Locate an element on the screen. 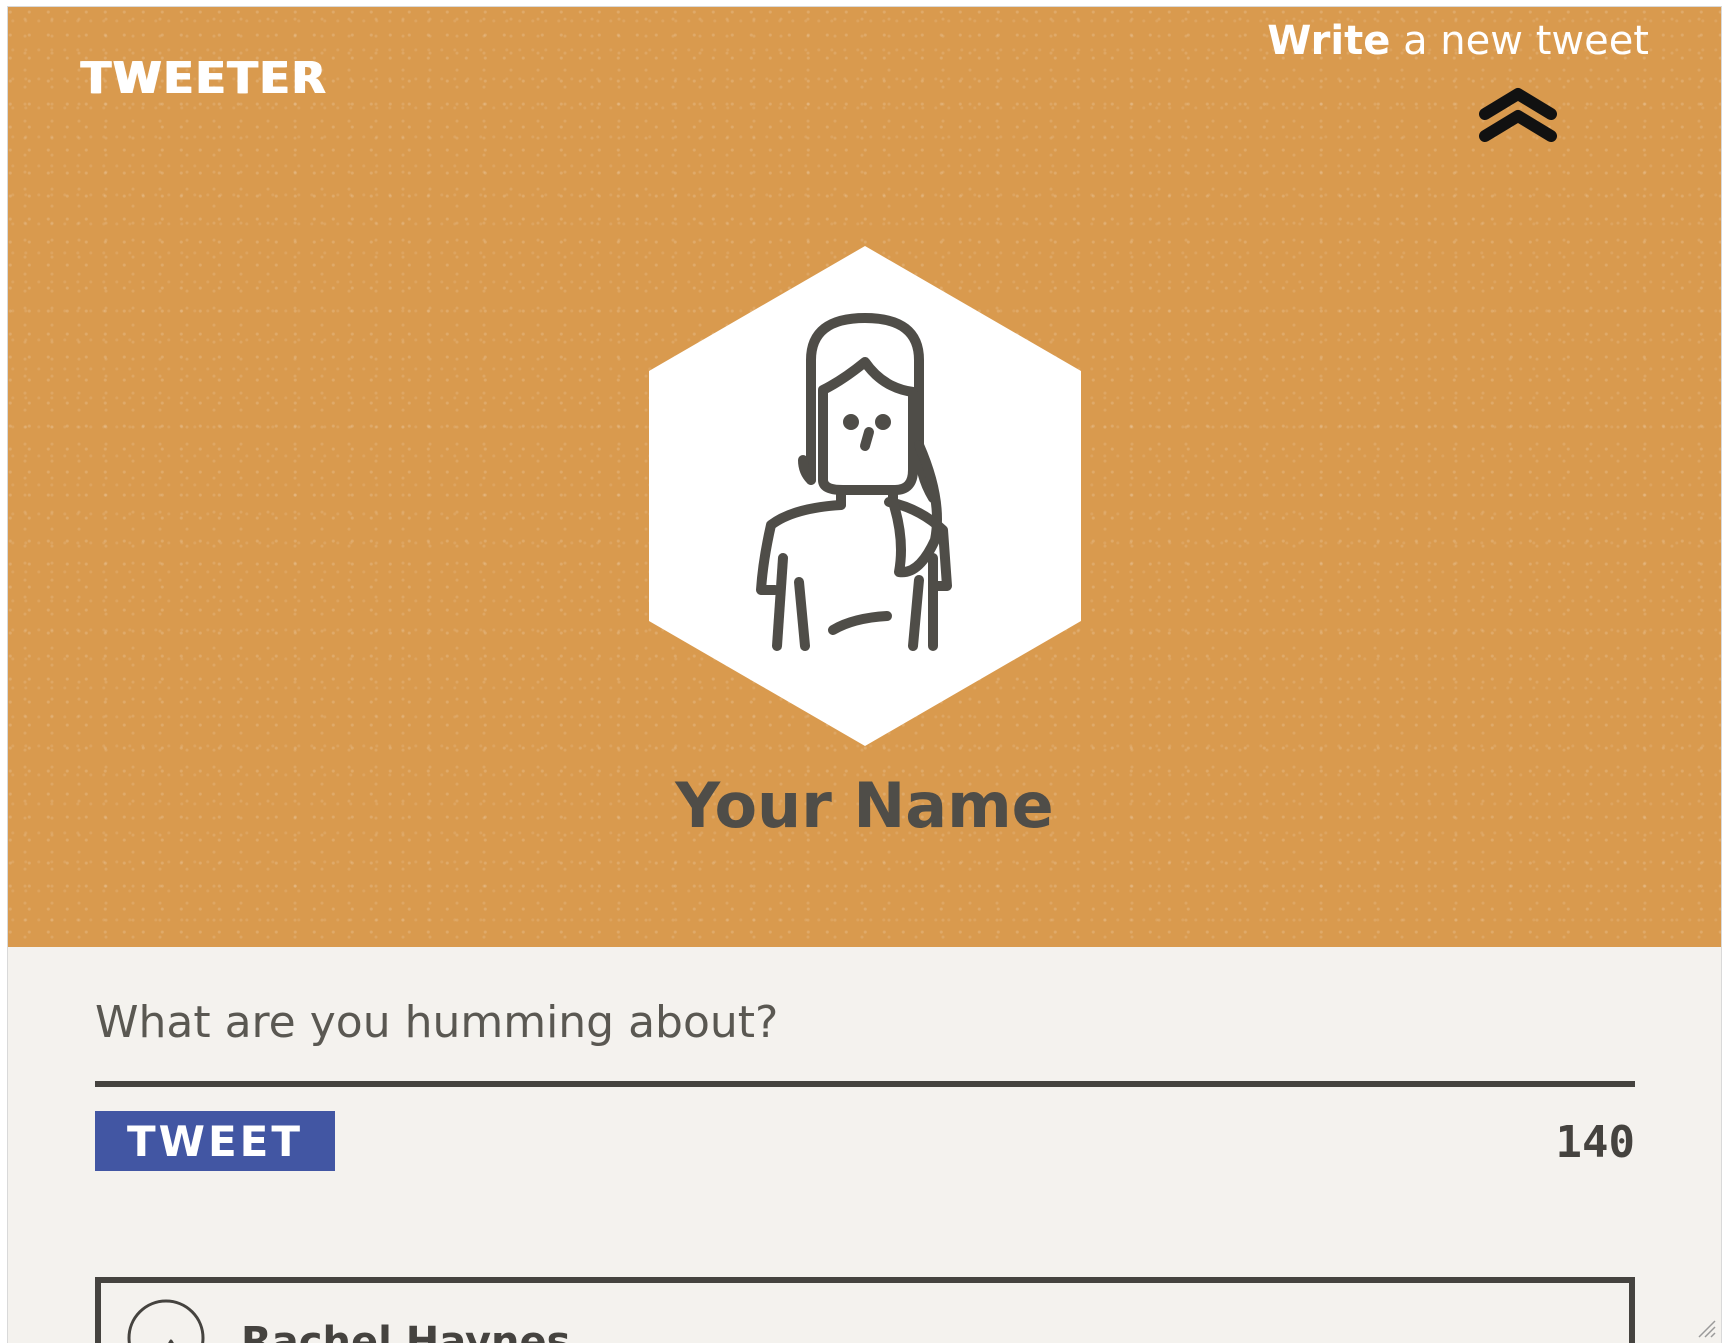 The height and width of the screenshot is (1343, 1728). tweet-input is located at coordinates (865, 1037).